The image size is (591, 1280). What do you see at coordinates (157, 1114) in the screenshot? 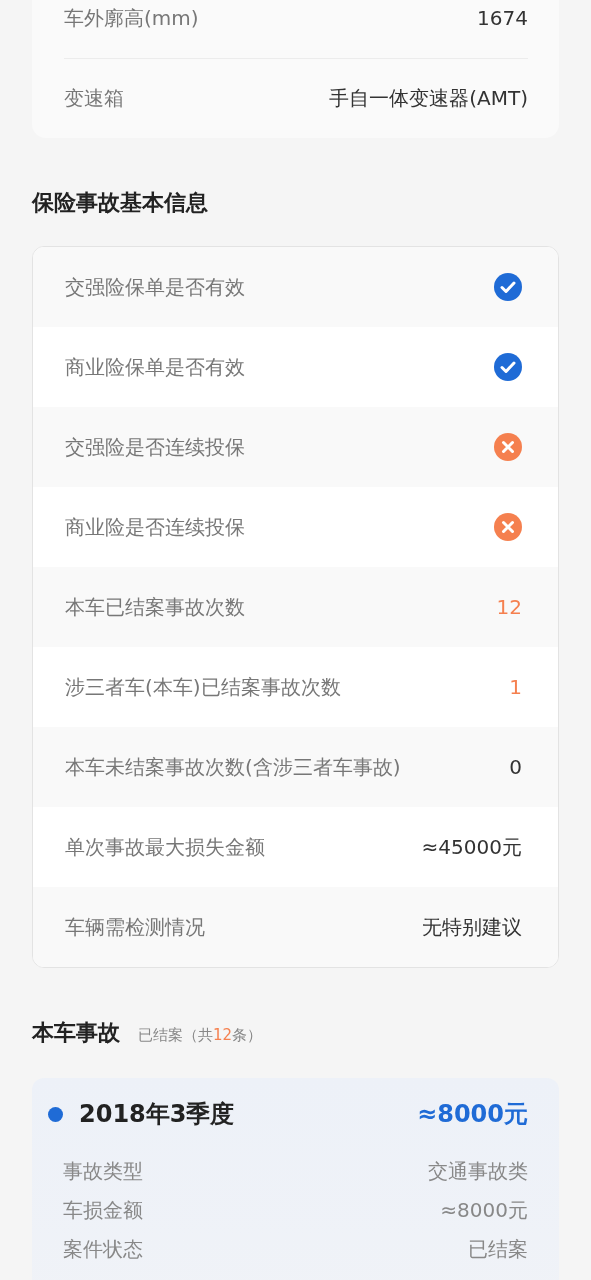
I see `accident-period: 2018年3季度` at bounding box center [157, 1114].